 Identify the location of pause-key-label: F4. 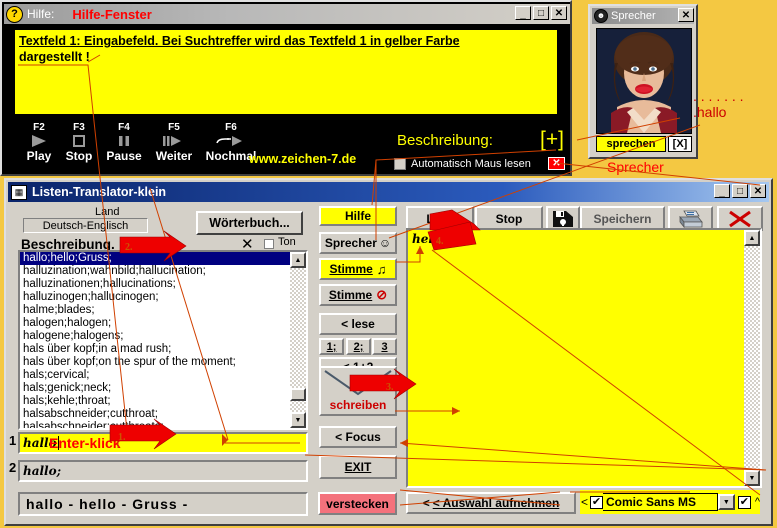
(124, 127).